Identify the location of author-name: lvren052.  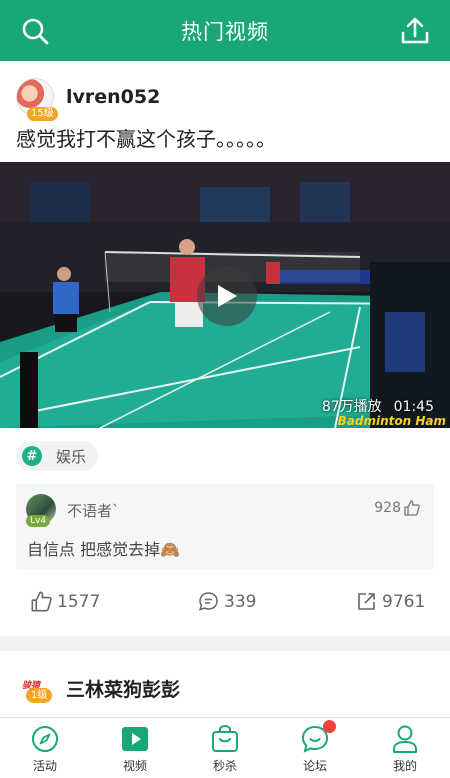
(113, 97).